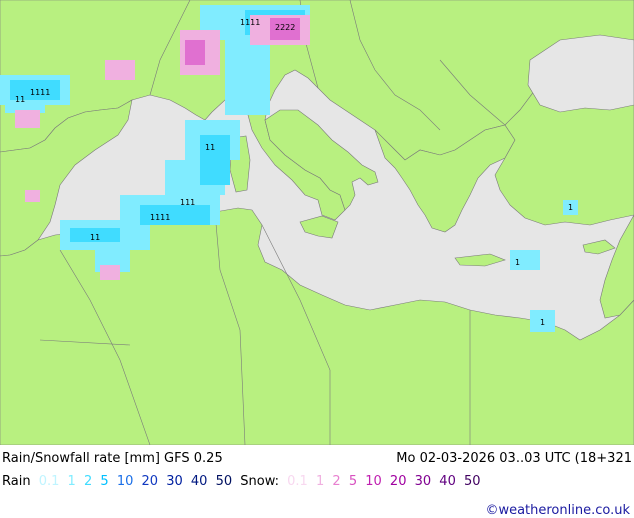 The height and width of the screenshot is (518, 634). I want to click on rain-legend-value: 20, so click(150, 481).